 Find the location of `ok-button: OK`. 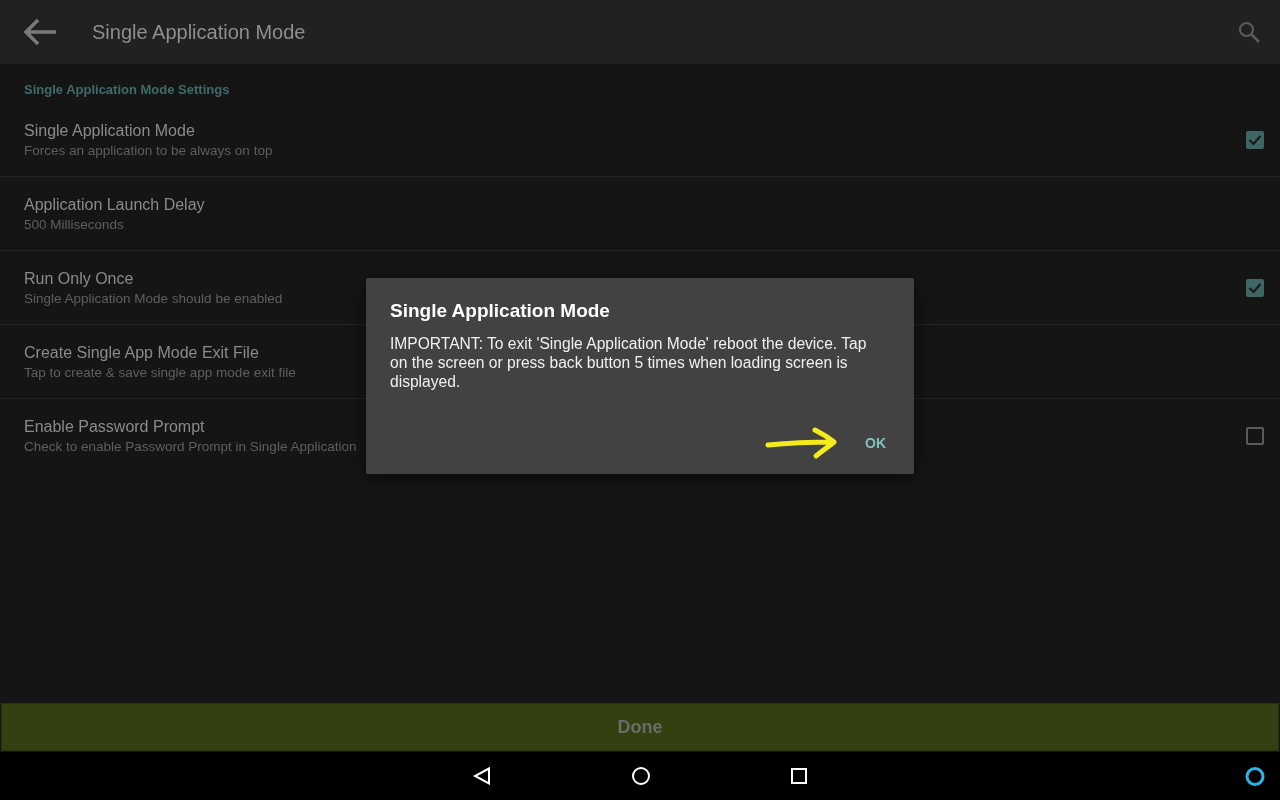

ok-button: OK is located at coordinates (875, 443).